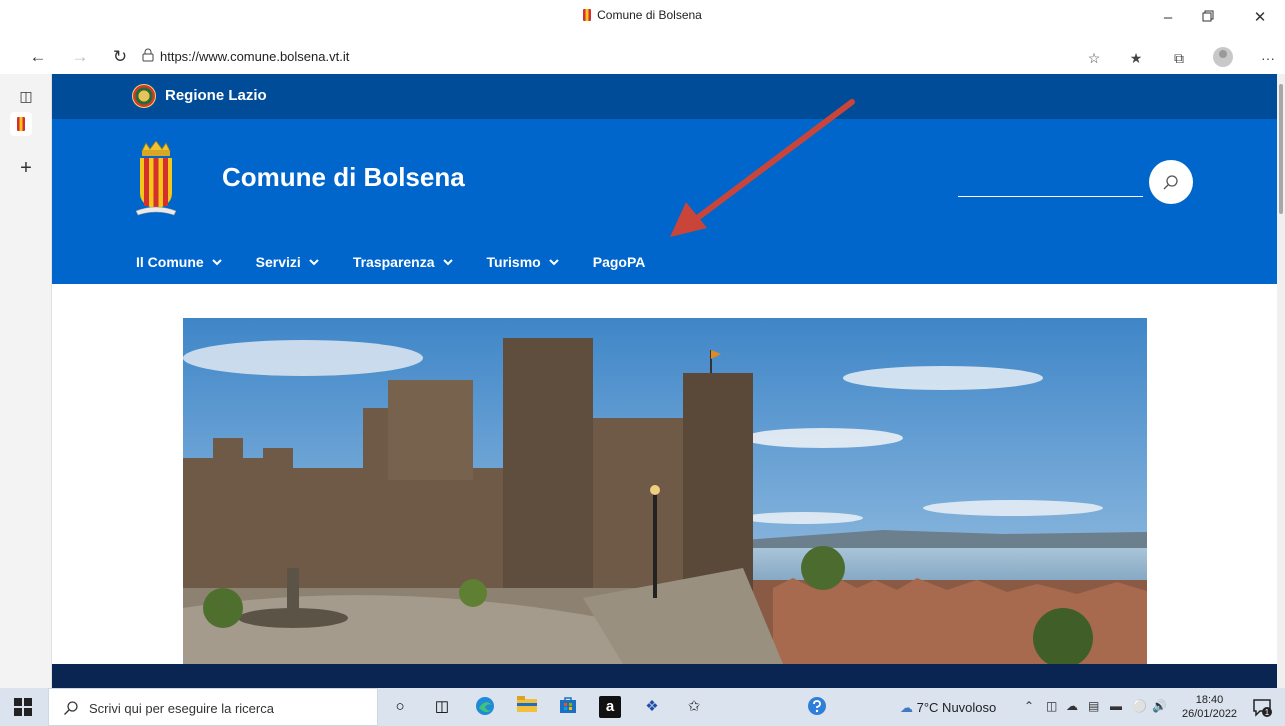 The height and width of the screenshot is (726, 1285). I want to click on vertical-tabs-panel: ◫ +, so click(26, 381).